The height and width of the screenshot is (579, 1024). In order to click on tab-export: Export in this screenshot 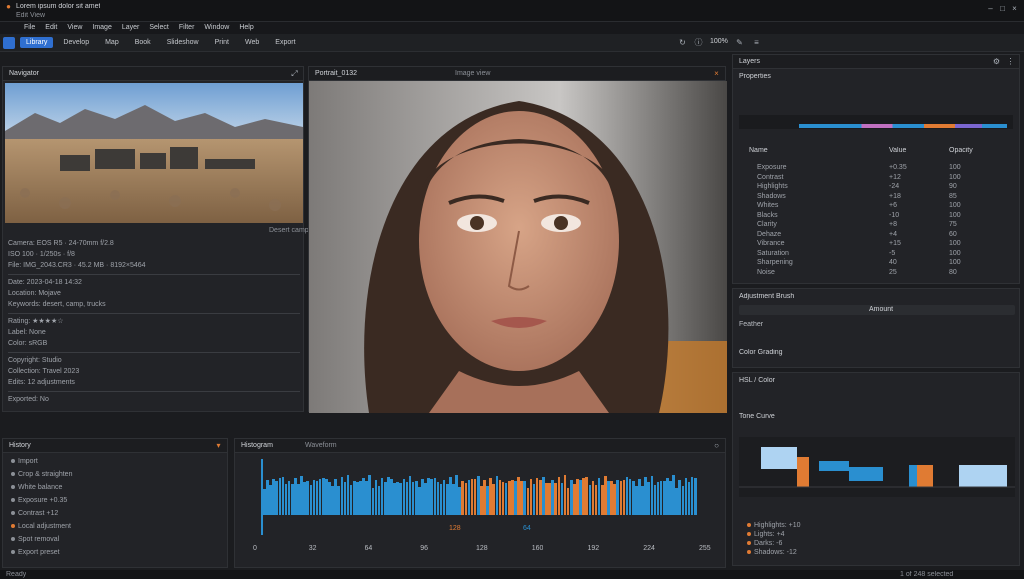, I will do `click(285, 42)`.